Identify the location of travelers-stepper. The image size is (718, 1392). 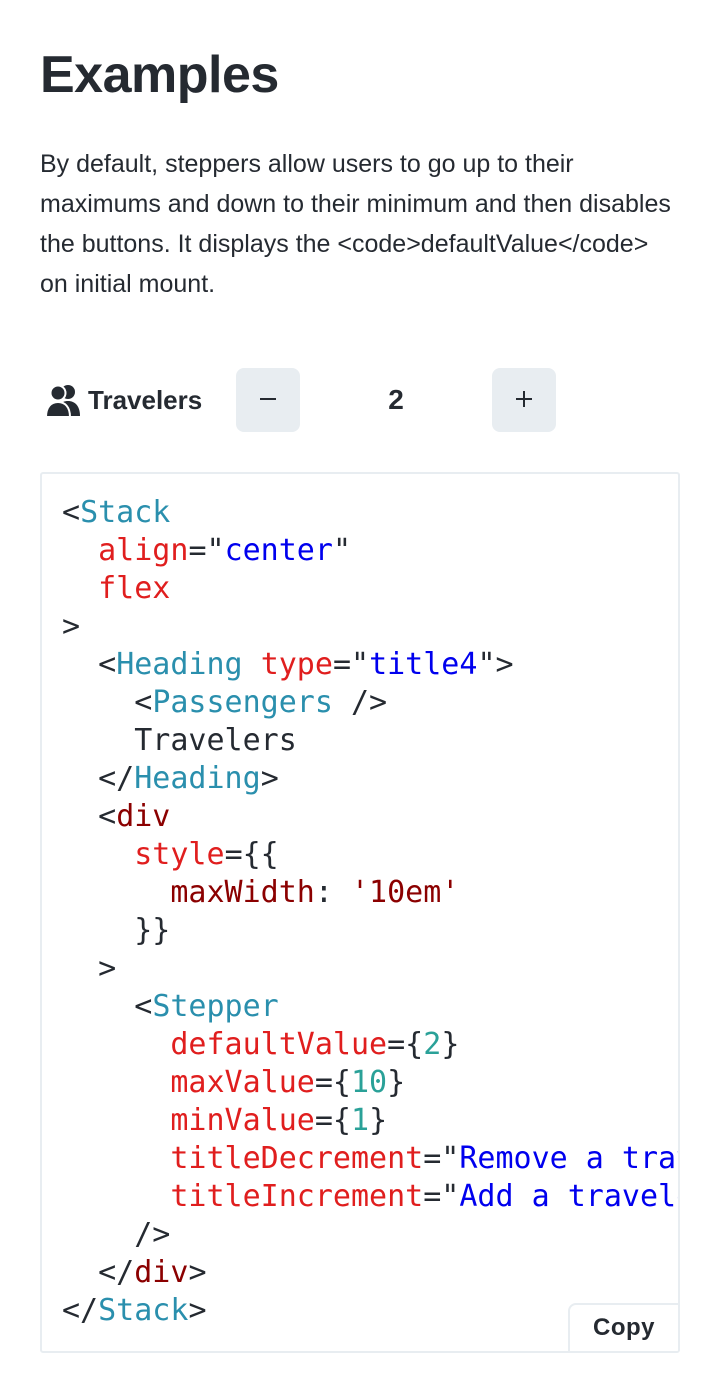
(396, 400).